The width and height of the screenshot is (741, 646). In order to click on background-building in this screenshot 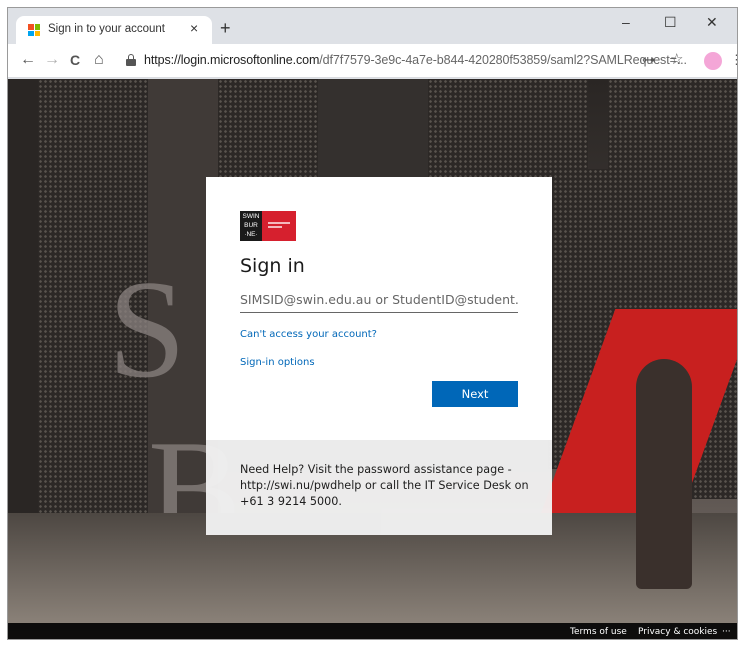, I will do `click(373, 129)`.